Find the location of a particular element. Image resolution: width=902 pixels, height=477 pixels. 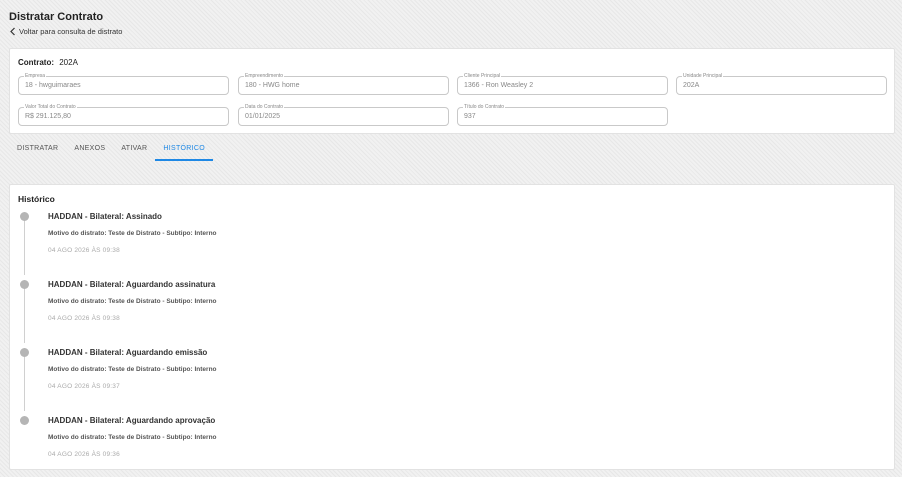

empreendimento-field: Empreendimento 180 - HWG home is located at coordinates (343, 84).